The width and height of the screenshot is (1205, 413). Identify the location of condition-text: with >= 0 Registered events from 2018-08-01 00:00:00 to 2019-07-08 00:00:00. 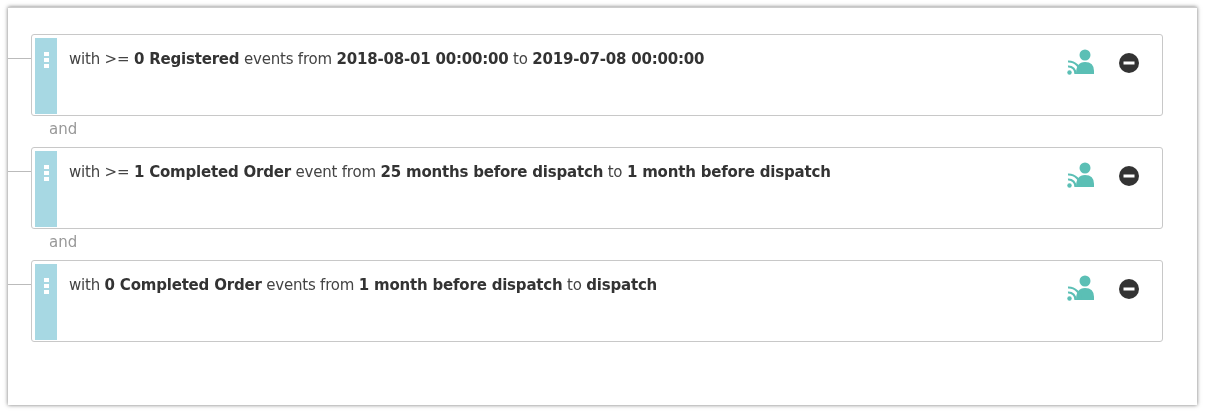
(387, 59).